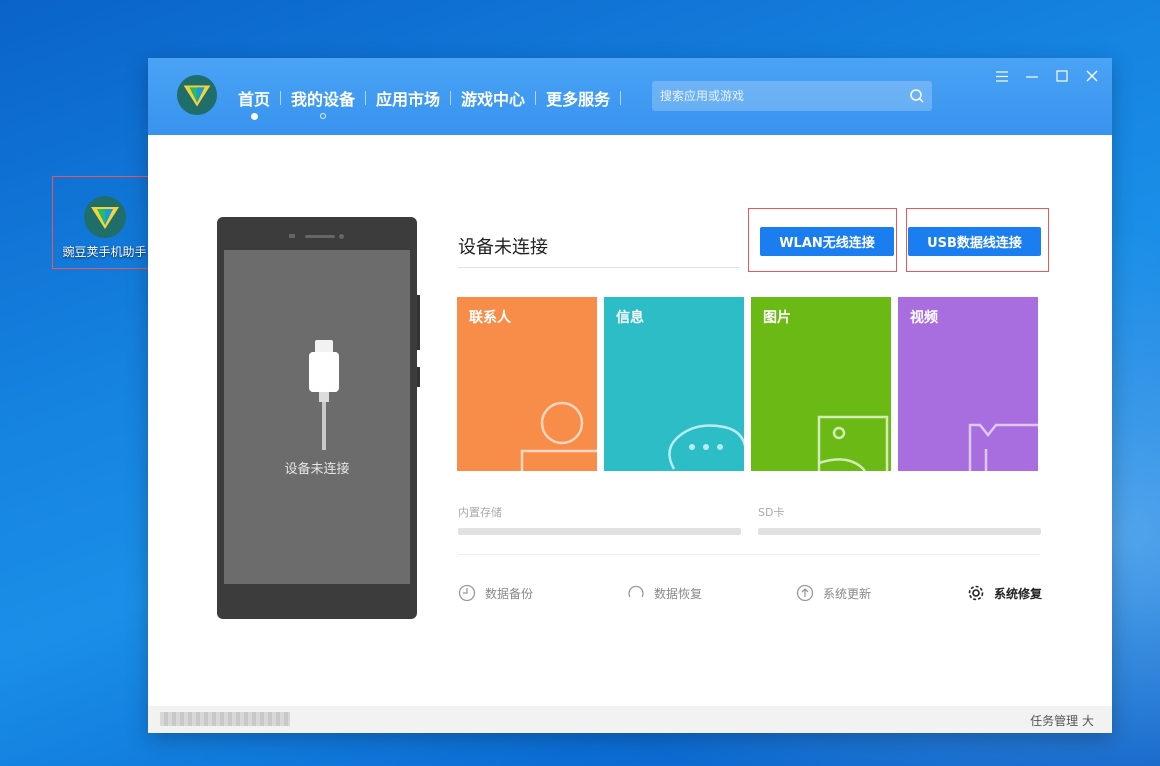  I want to click on main-nav: 首页 我的设备 应用市场 游戏中心 更多服务, so click(425, 103).